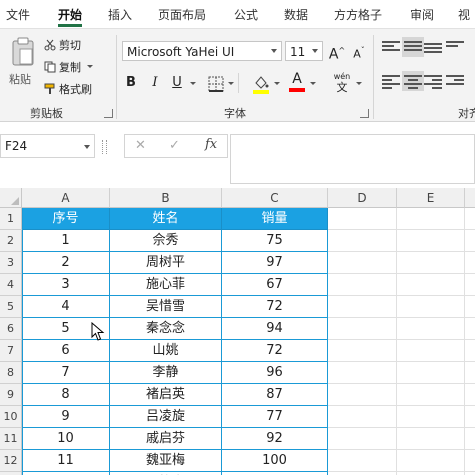  What do you see at coordinates (166, 351) in the screenshot?
I see `table-cell: 山姚` at bounding box center [166, 351].